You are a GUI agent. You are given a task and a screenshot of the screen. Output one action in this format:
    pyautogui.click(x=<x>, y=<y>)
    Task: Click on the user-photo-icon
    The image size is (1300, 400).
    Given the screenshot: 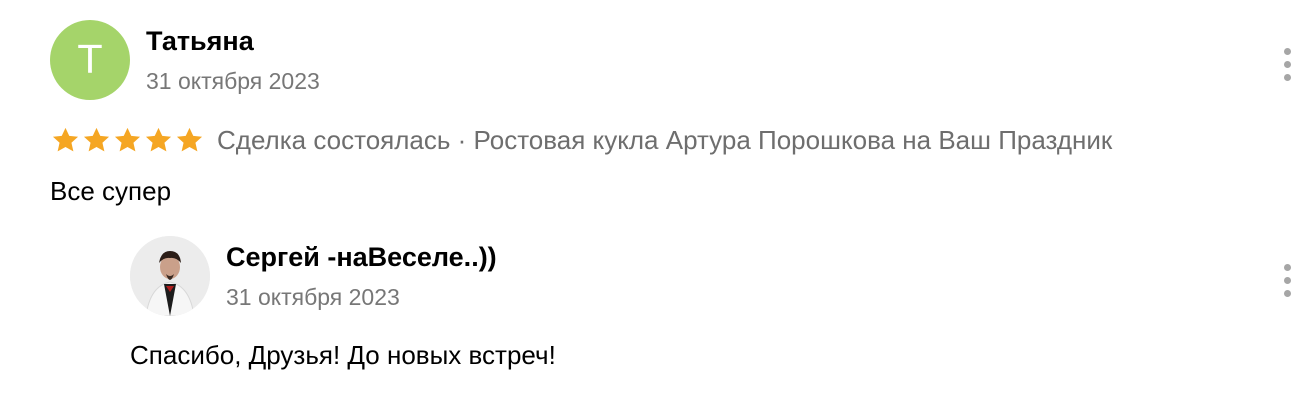 What is the action you would take?
    pyautogui.click(x=170, y=276)
    